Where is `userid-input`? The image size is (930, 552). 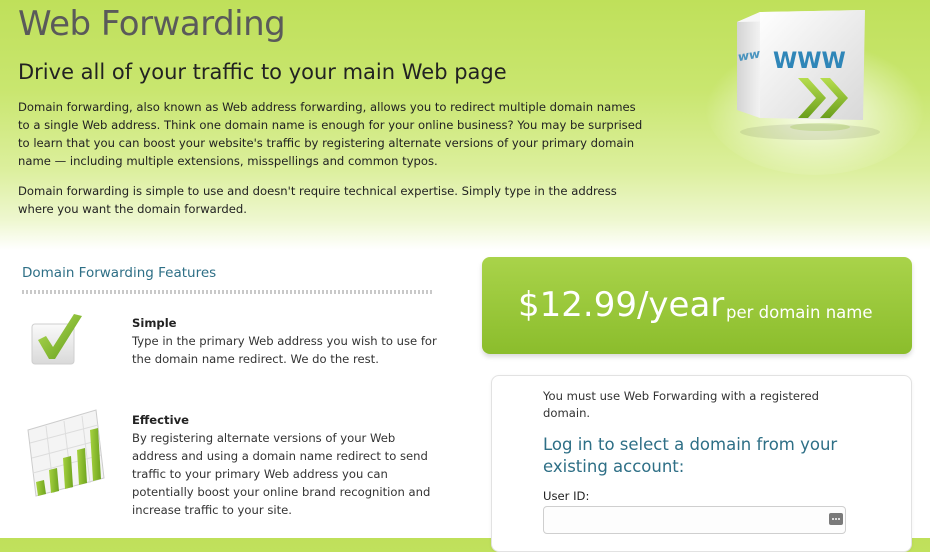
userid-input is located at coordinates (694, 520).